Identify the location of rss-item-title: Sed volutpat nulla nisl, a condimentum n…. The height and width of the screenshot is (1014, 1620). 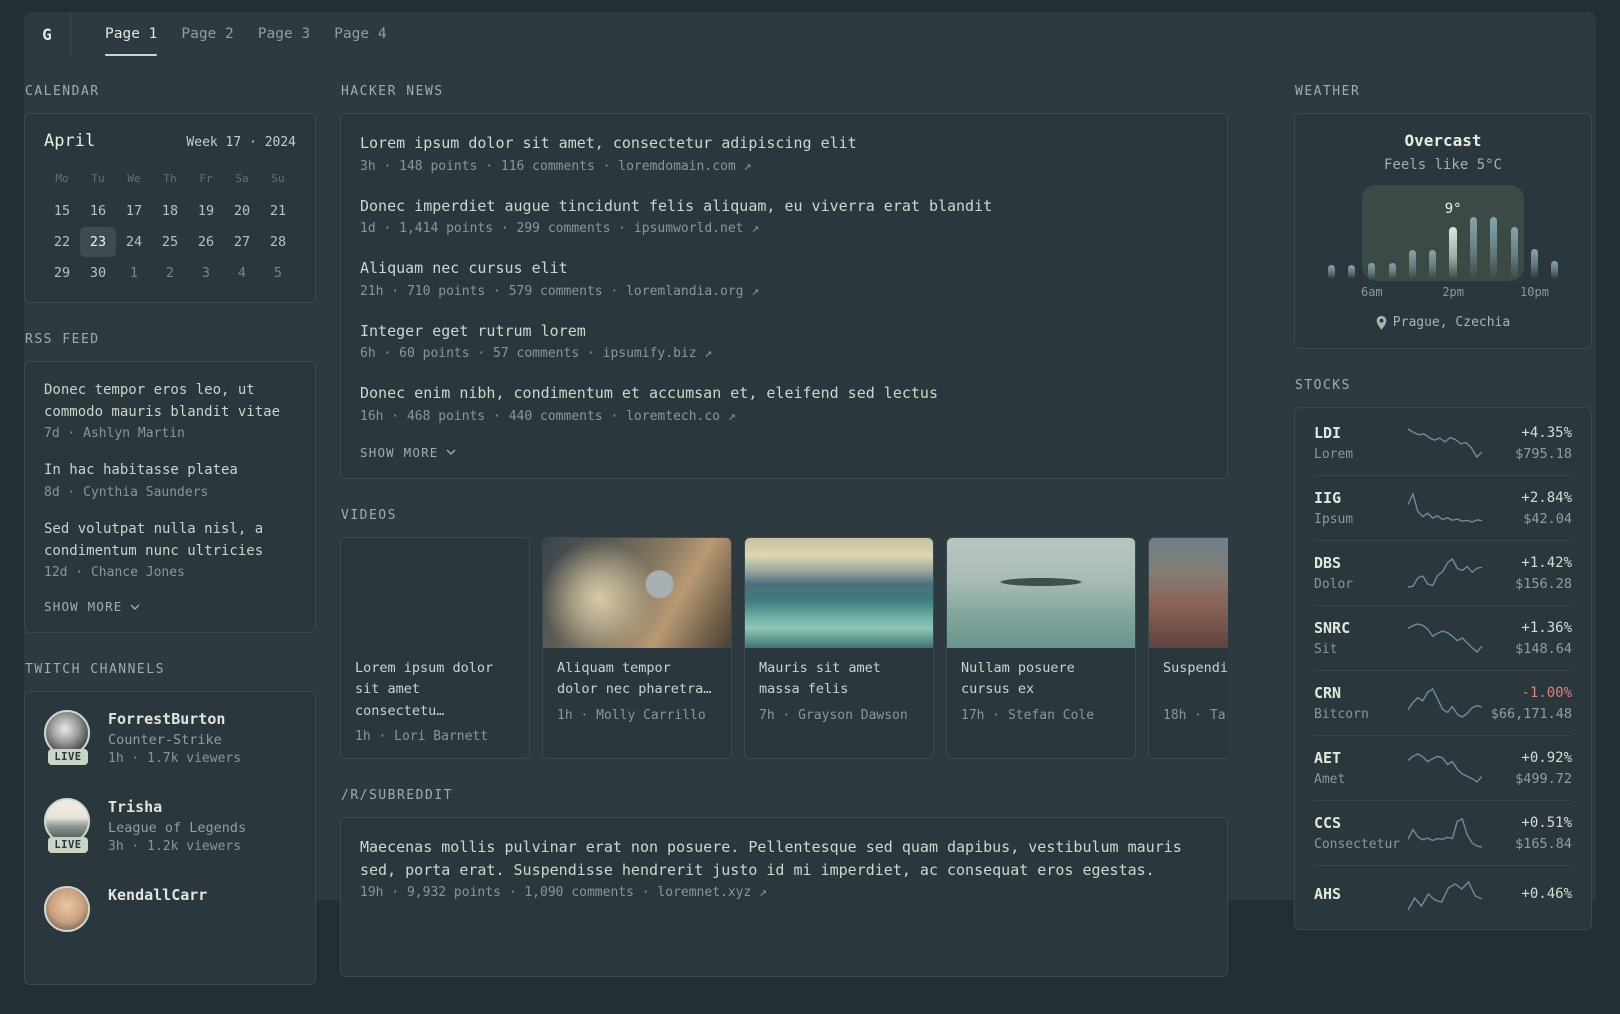
(170, 540).